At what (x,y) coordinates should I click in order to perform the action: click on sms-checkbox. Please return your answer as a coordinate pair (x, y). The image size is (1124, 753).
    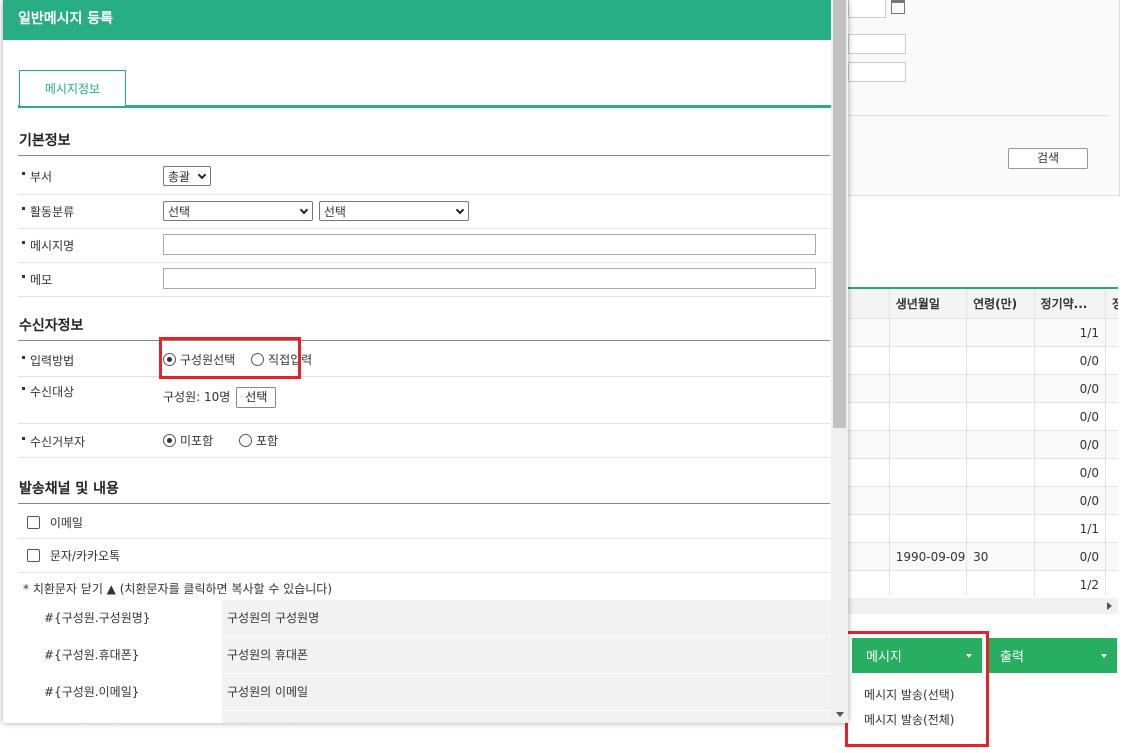
    Looking at the image, I should click on (33, 555).